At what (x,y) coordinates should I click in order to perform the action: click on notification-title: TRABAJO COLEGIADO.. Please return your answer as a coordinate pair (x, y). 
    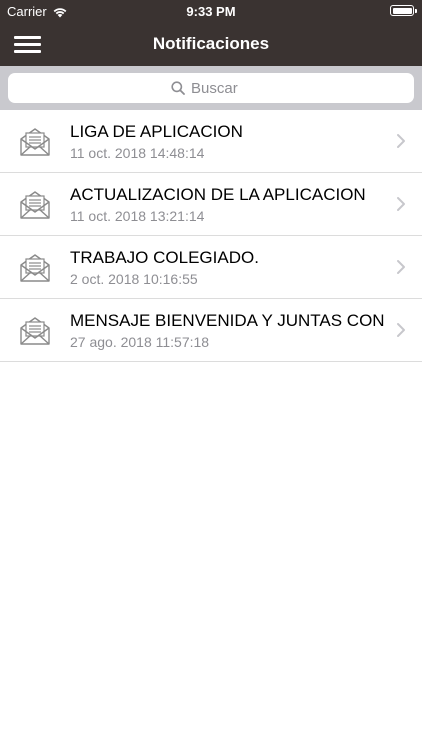
    Looking at the image, I should click on (164, 257).